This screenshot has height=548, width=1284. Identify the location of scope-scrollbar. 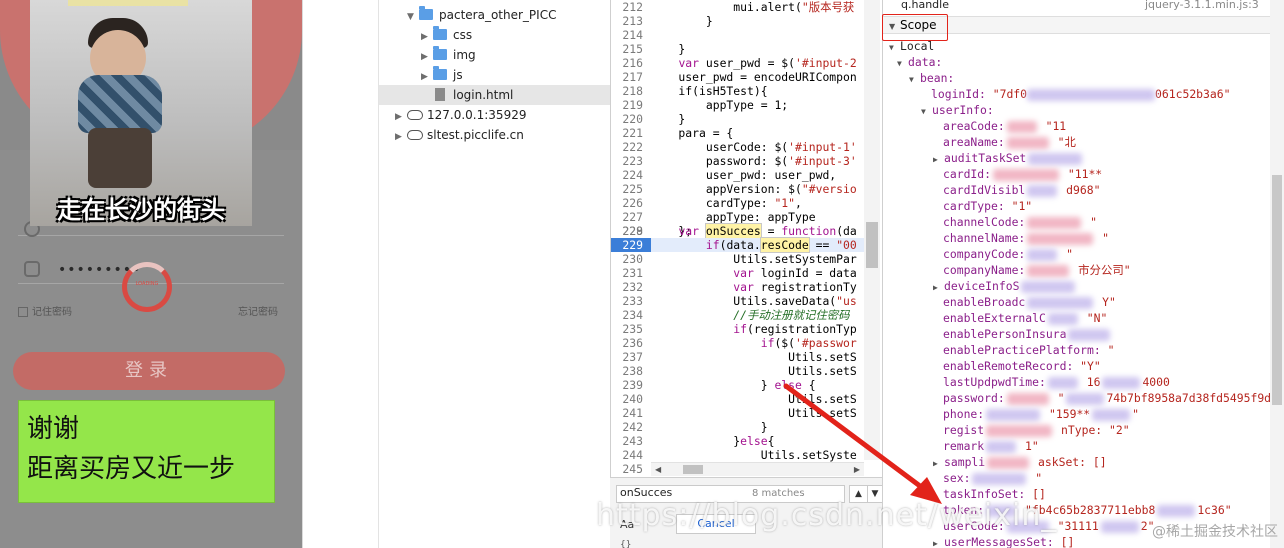
(1277, 274).